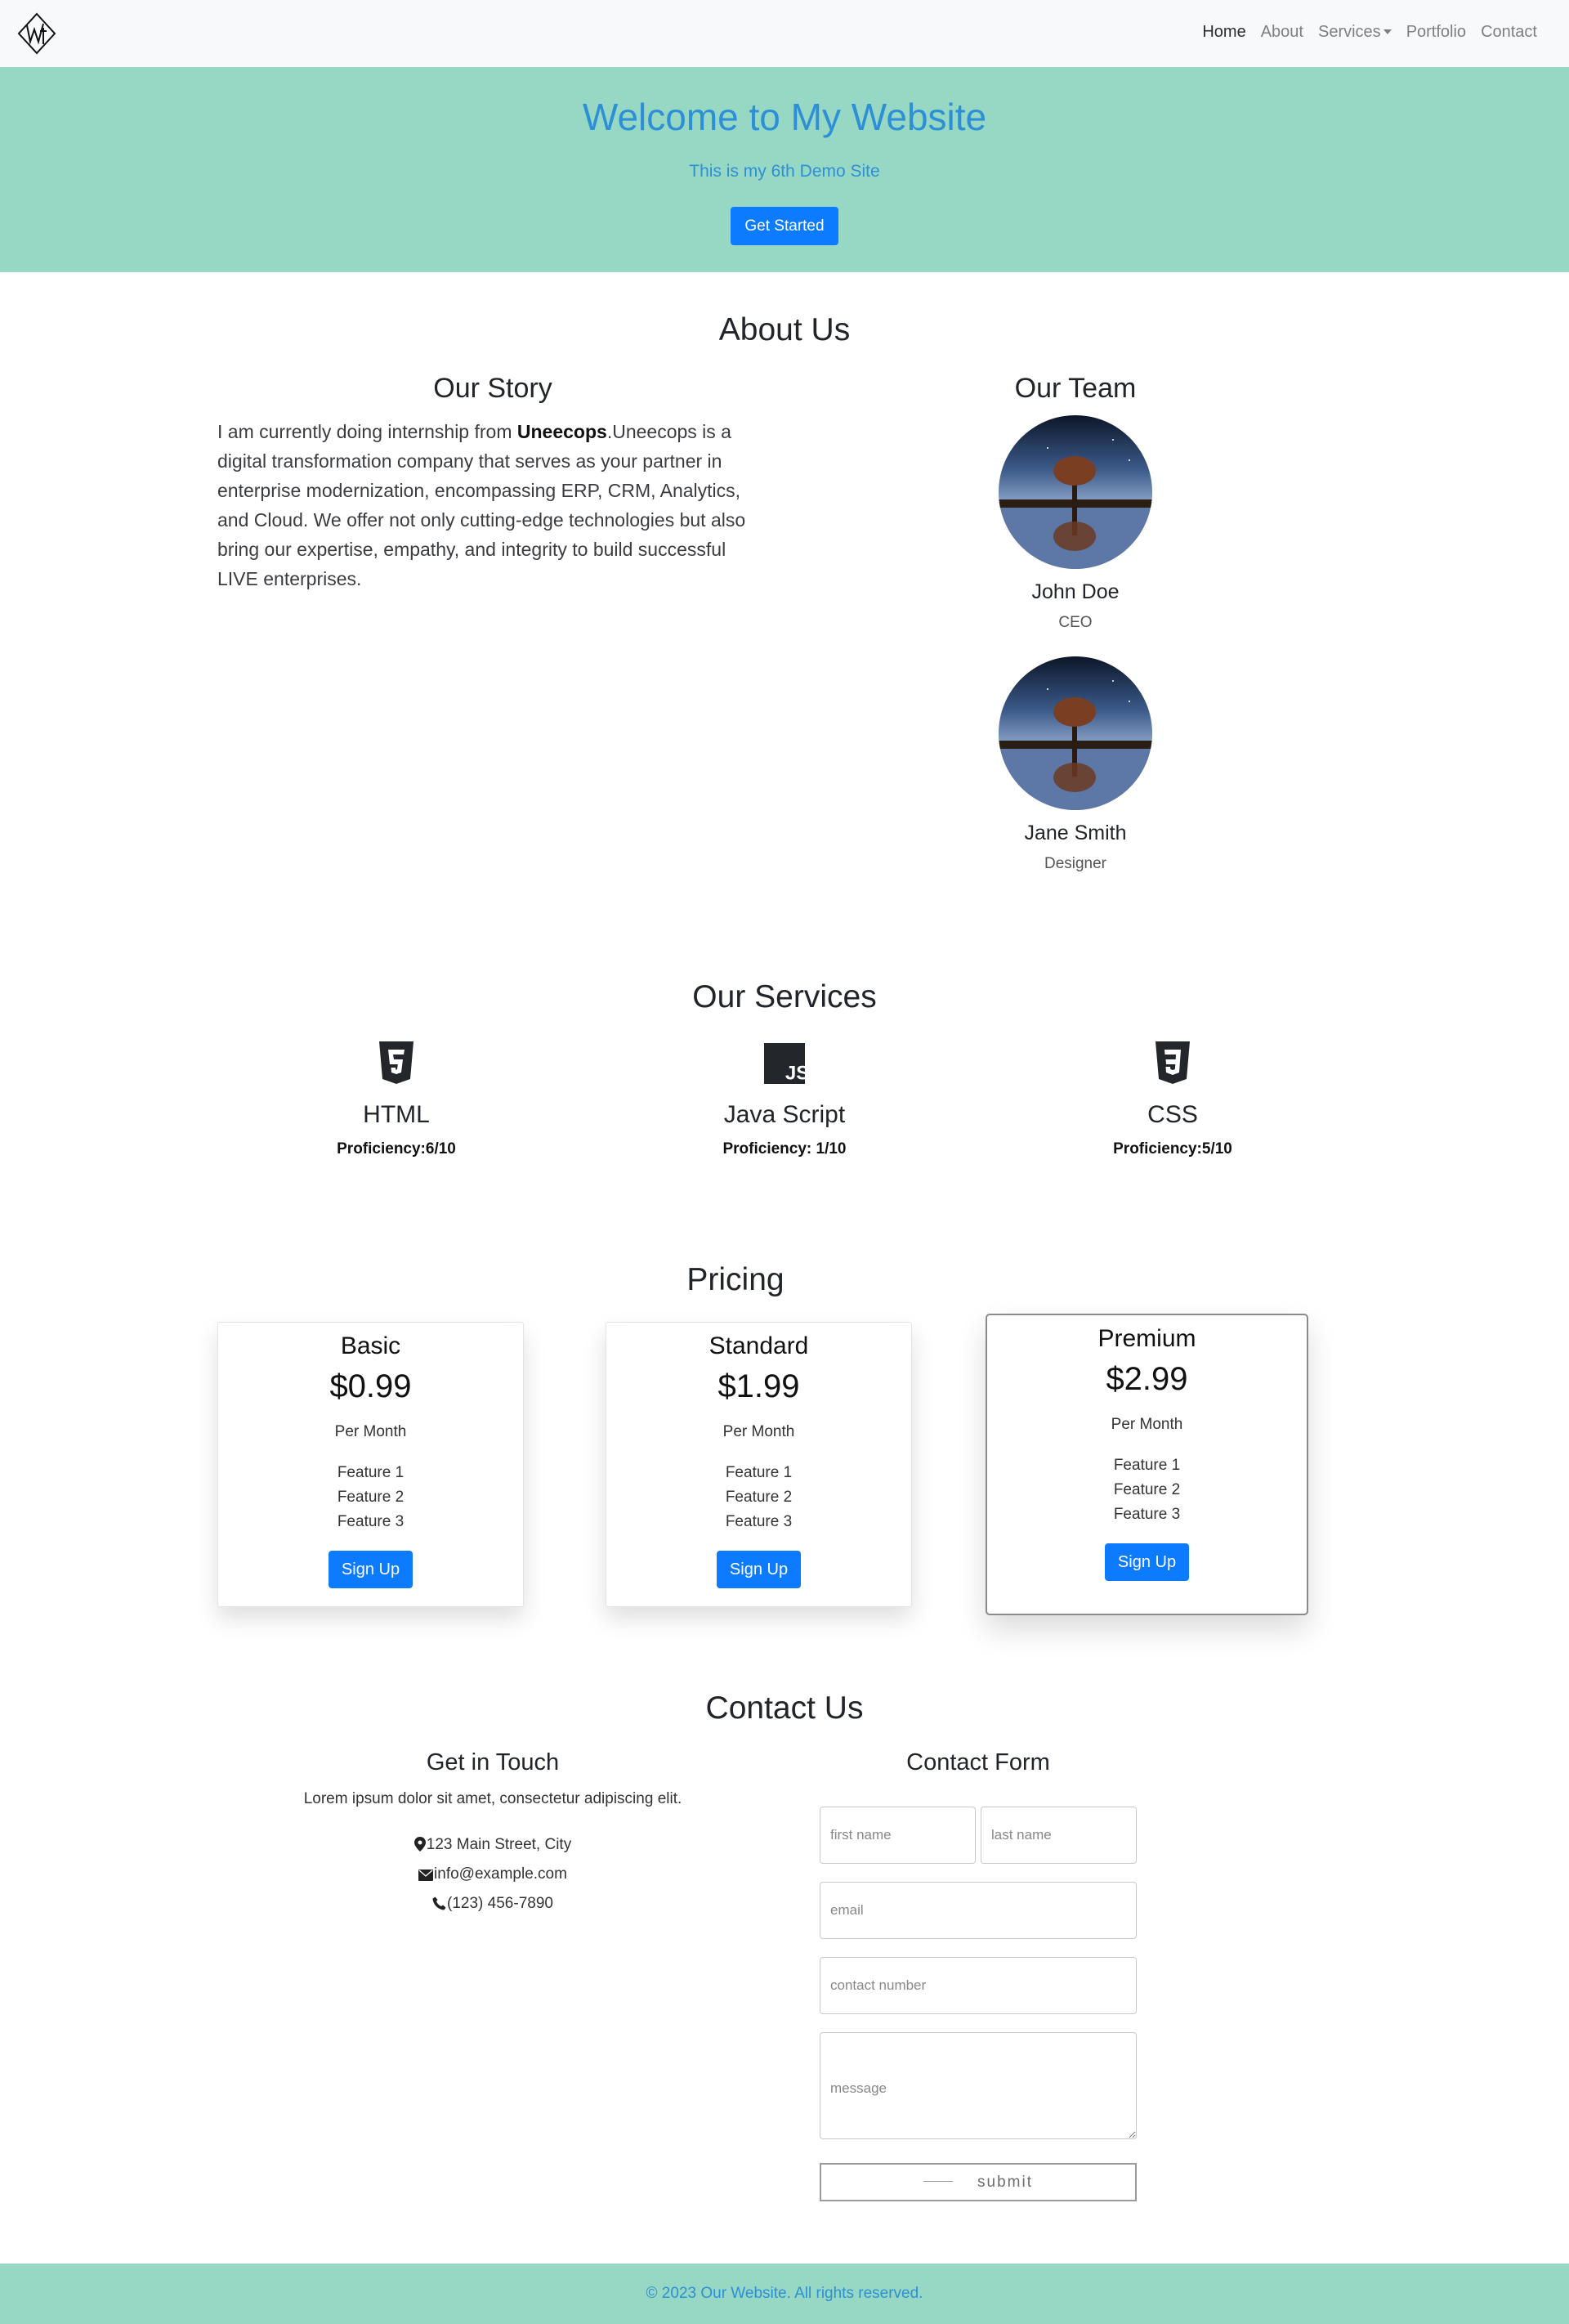  I want to click on phone-icon, so click(439, 1903).